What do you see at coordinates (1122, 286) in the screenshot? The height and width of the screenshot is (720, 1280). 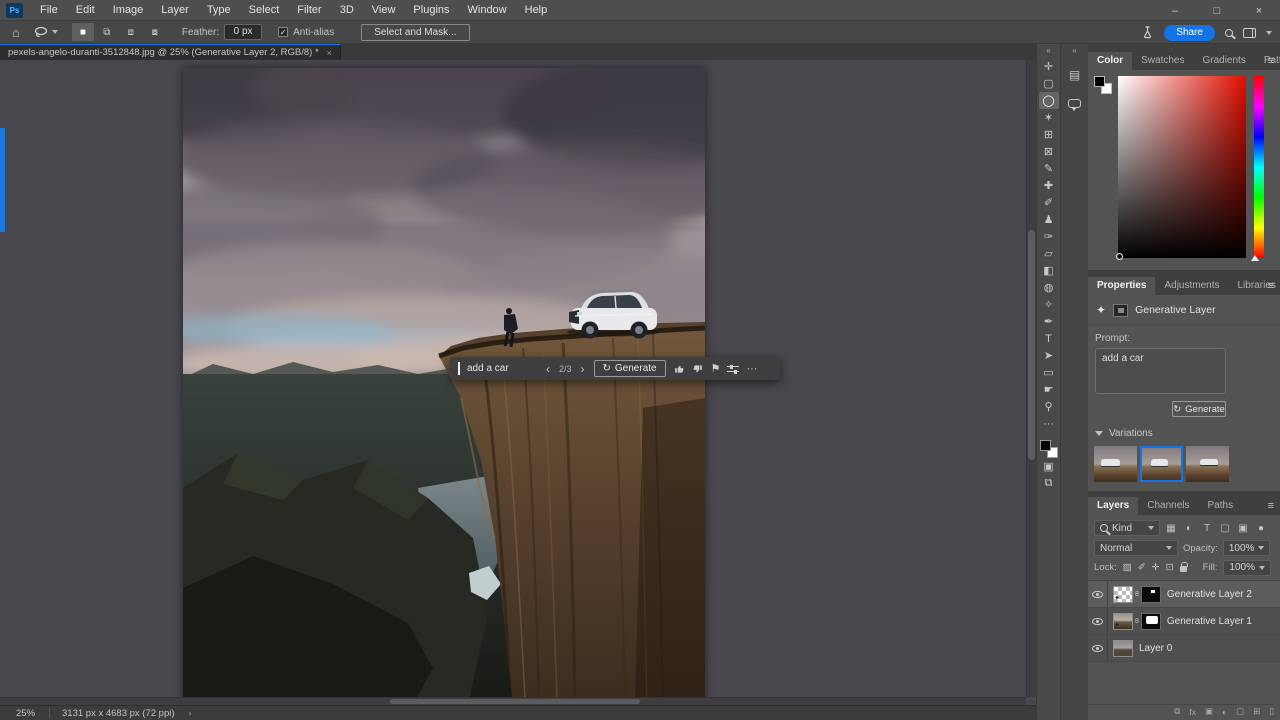 I see `tab-properties: Properties` at bounding box center [1122, 286].